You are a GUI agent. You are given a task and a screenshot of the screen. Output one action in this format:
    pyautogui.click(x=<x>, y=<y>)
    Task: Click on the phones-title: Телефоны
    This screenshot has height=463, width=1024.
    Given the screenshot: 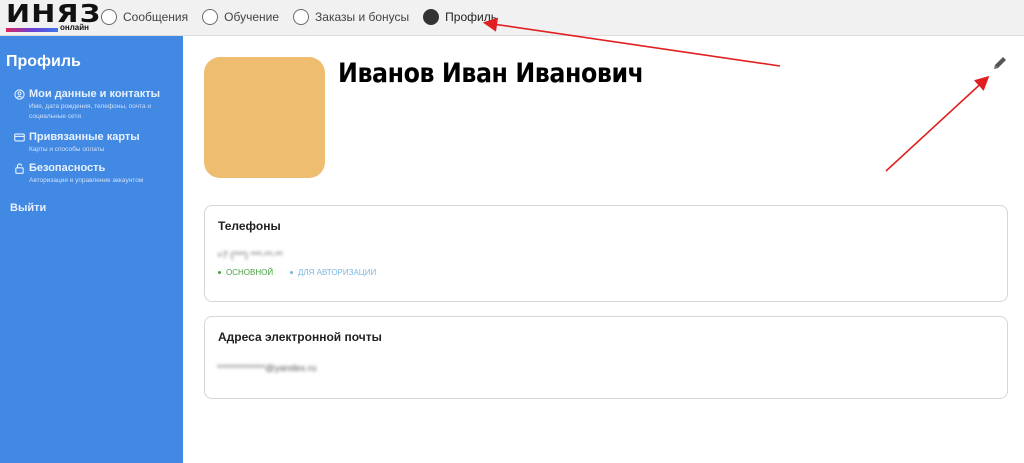 What is the action you would take?
    pyautogui.click(x=249, y=226)
    